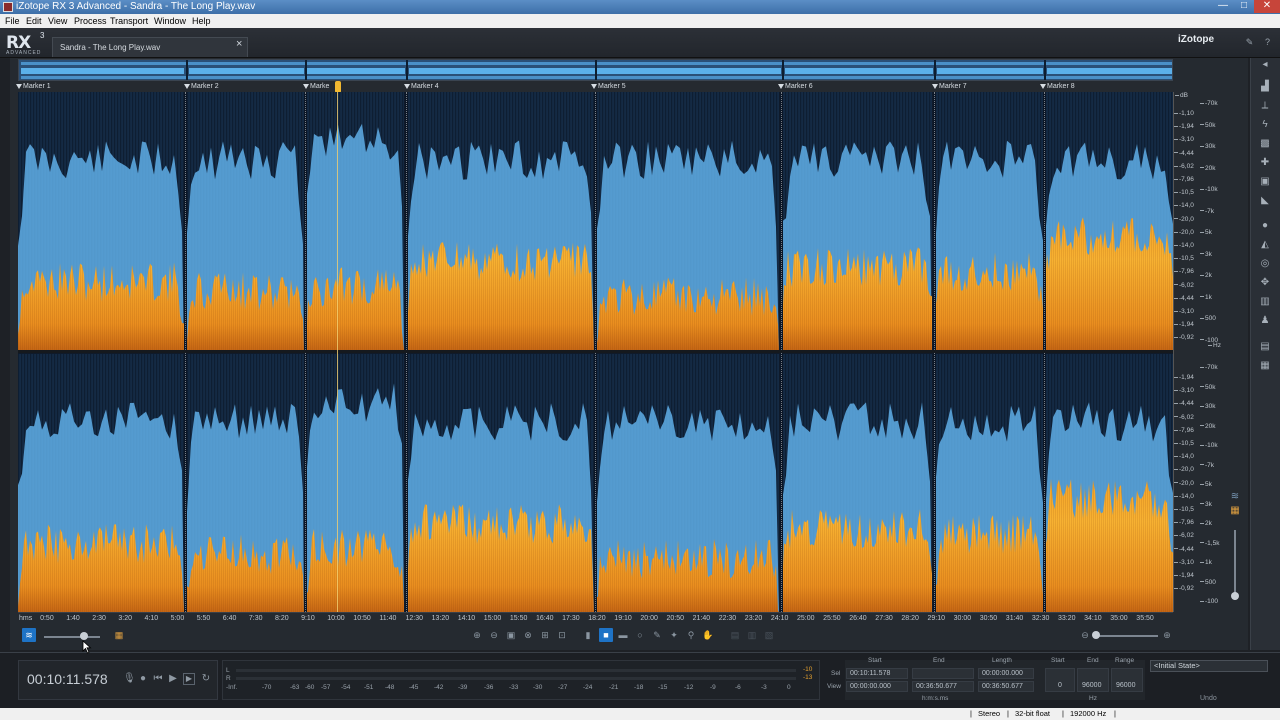 This screenshot has height=720, width=1280. What do you see at coordinates (8, 7) in the screenshot?
I see `app-icon` at bounding box center [8, 7].